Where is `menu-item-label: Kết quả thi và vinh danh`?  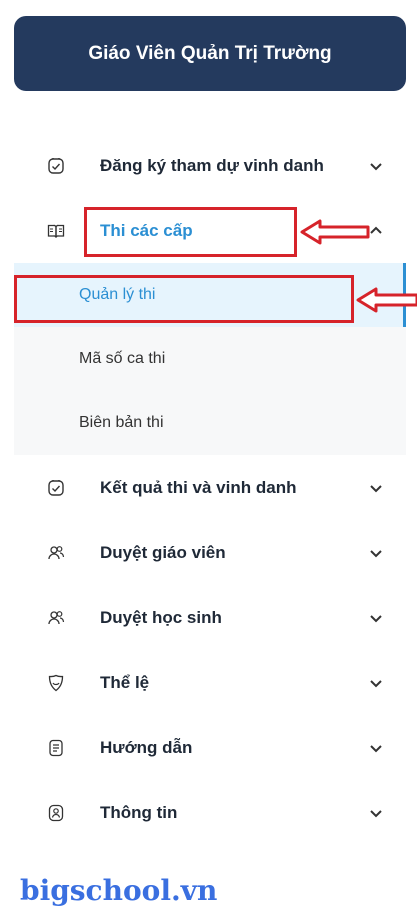 menu-item-label: Kết quả thi và vinh danh is located at coordinates (198, 487).